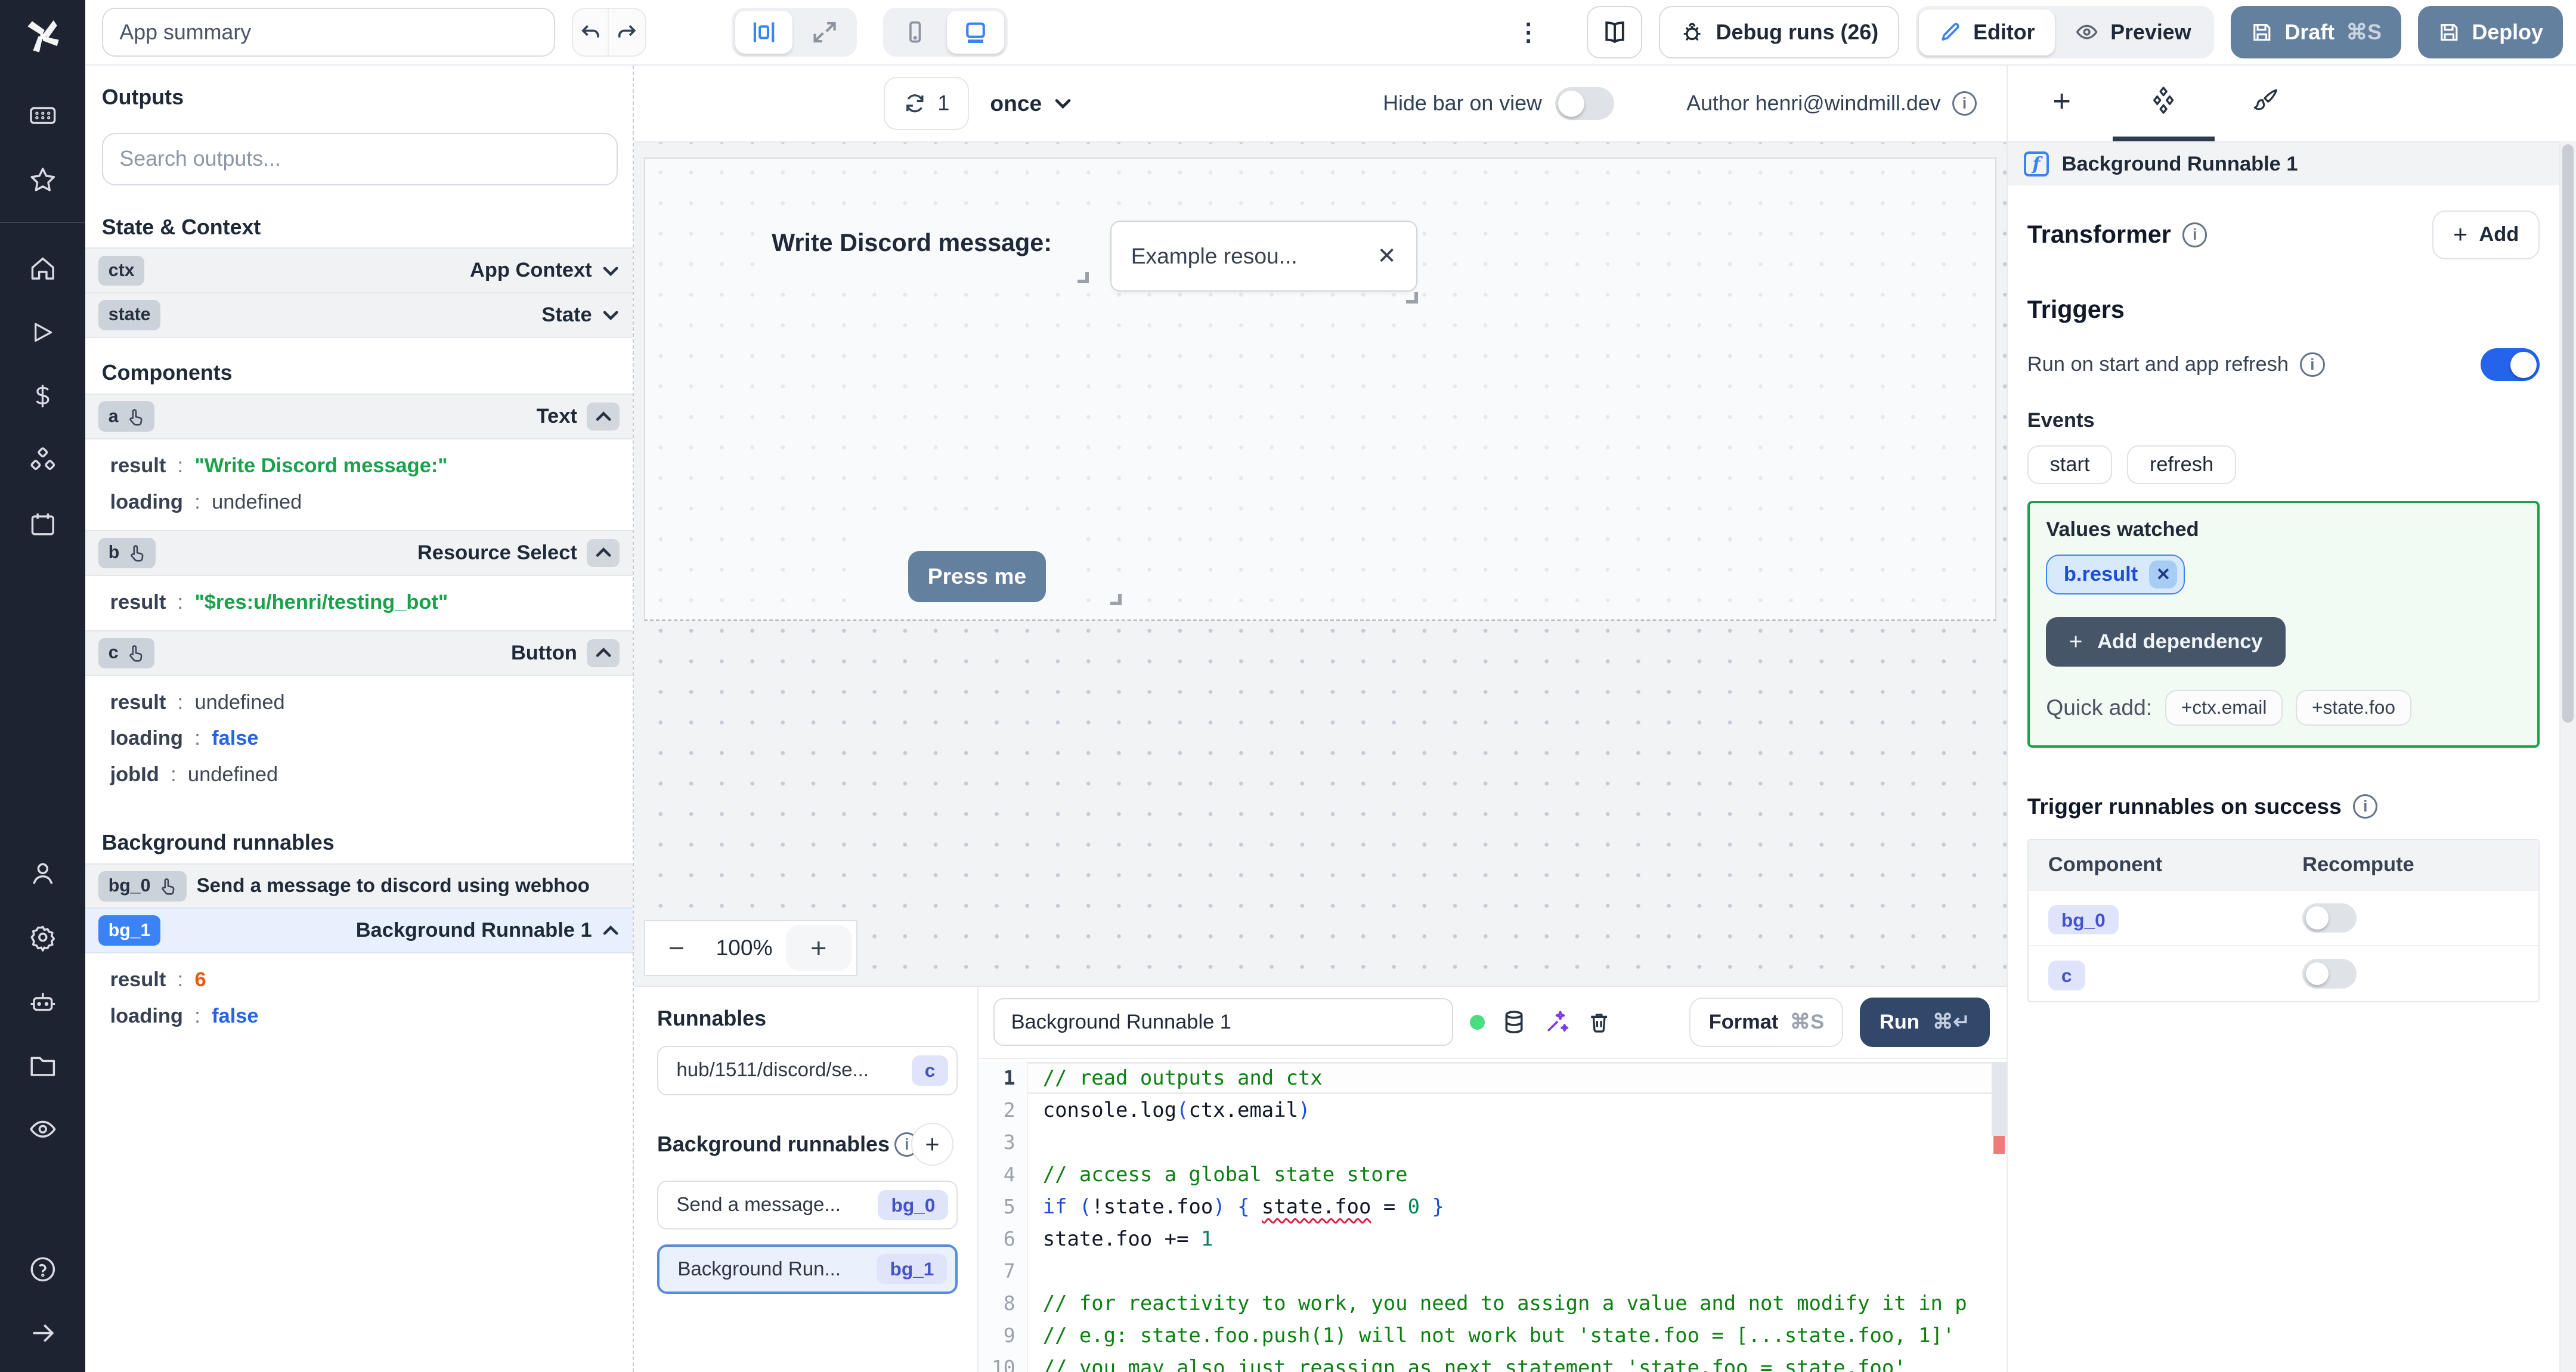 This screenshot has width=2576, height=1372. I want to click on schedules-icon, so click(43, 524).